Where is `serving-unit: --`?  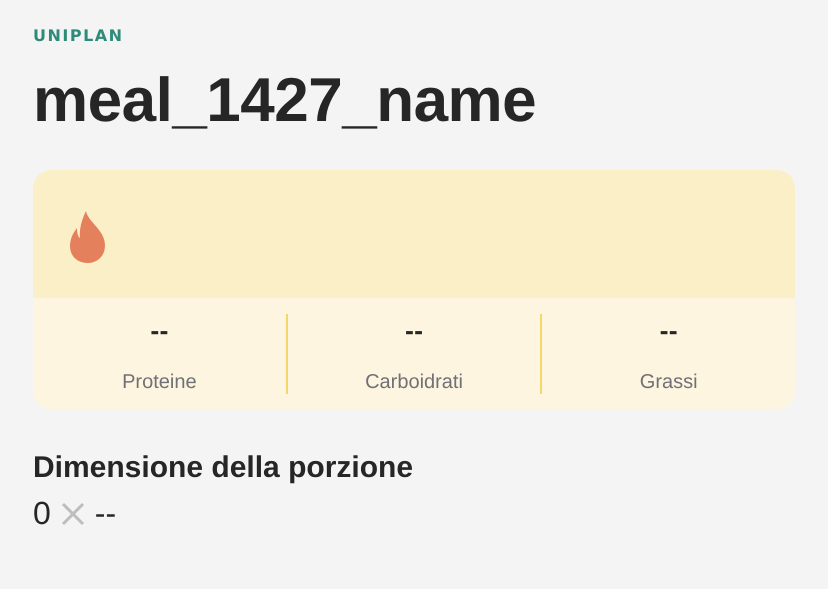
serving-unit: -- is located at coordinates (105, 513).